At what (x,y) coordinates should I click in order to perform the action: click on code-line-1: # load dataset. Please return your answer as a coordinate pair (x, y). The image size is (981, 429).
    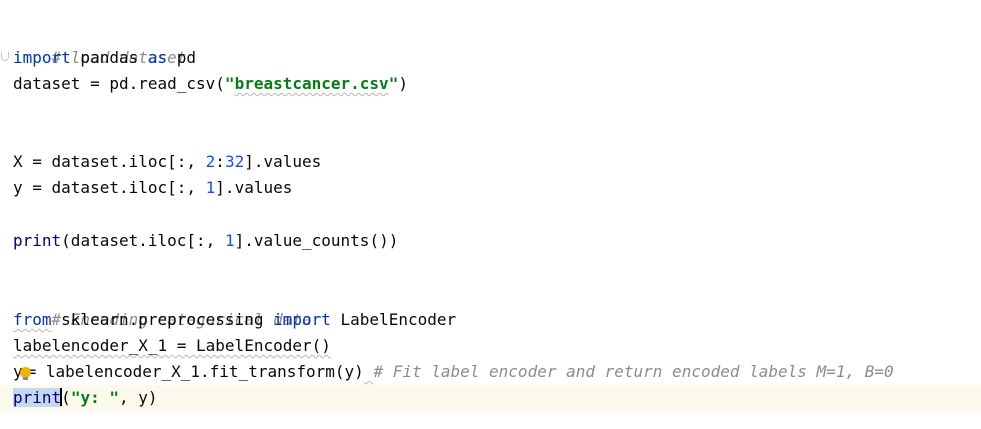
    Looking at the image, I should click on (490, 43).